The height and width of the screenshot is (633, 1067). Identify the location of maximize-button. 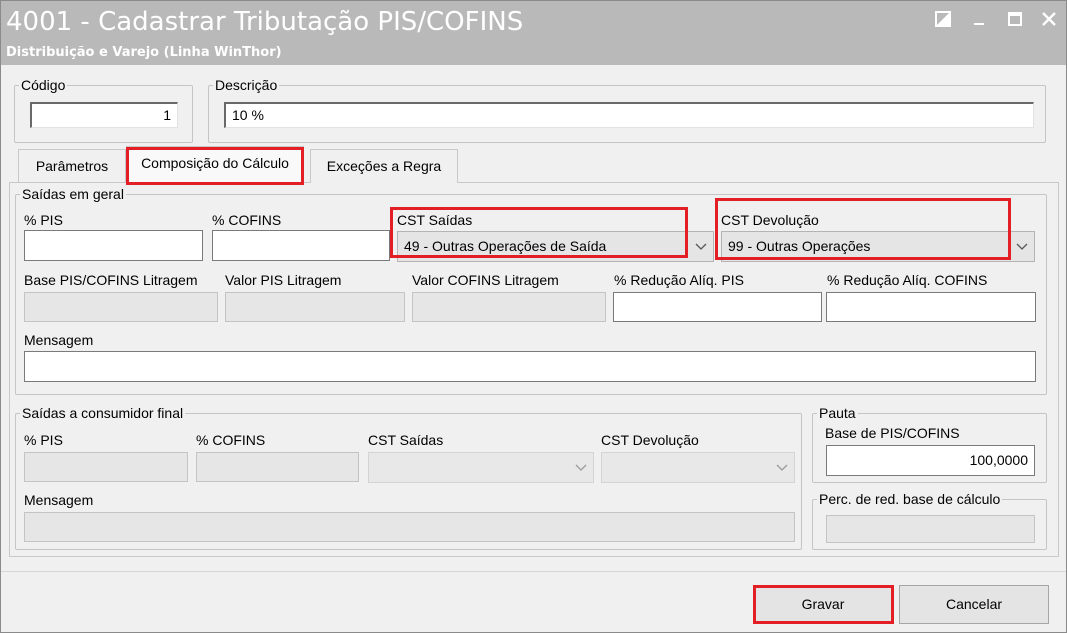
(1015, 21).